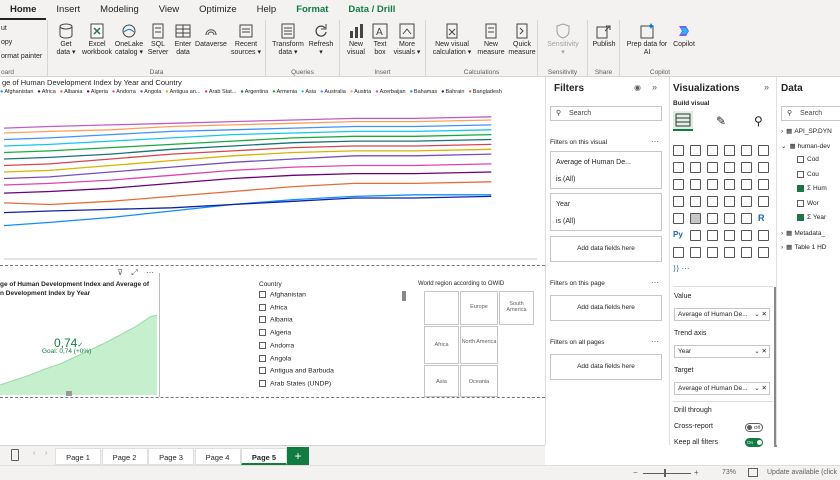  Describe the element at coordinates (97, 40) in the screenshot. I see `excel-workbook-button: Excel workbook` at that location.